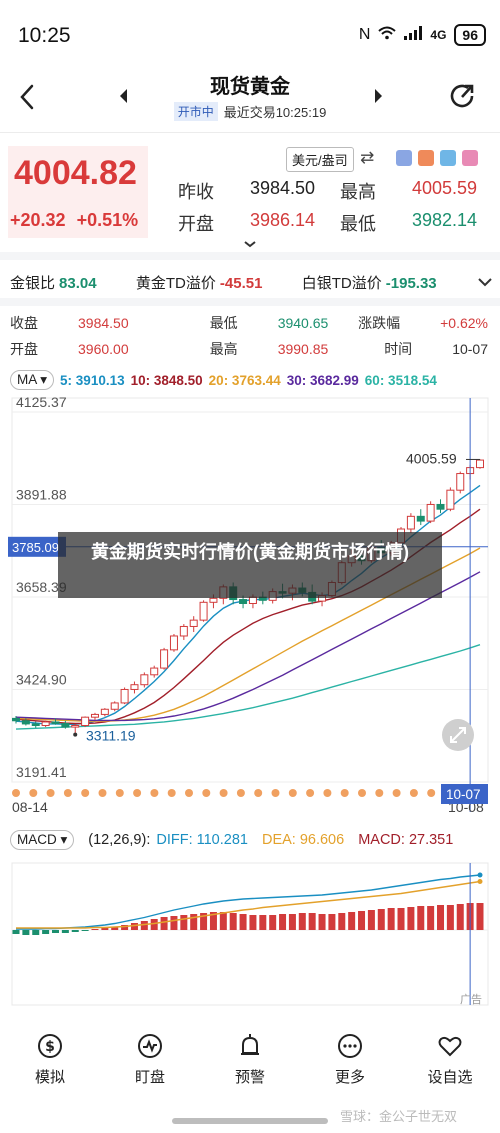  I want to click on expand-quote-button, so click(250, 242).